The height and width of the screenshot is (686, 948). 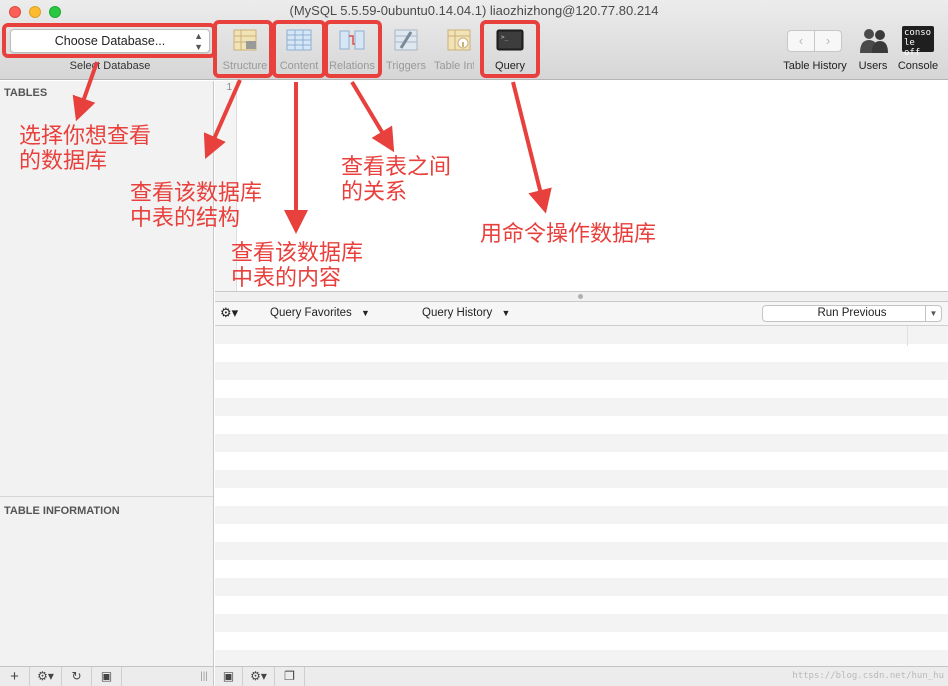 I want to click on annotation-structure: 查看该数据库 中表的结构, so click(x=196, y=206).